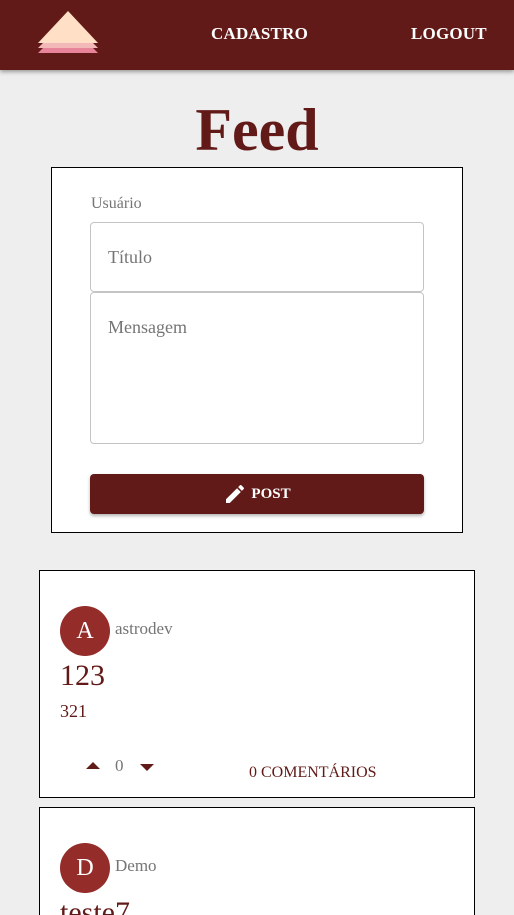 This screenshot has width=514, height=915. What do you see at coordinates (271, 493) in the screenshot?
I see `post-button-label: POST` at bounding box center [271, 493].